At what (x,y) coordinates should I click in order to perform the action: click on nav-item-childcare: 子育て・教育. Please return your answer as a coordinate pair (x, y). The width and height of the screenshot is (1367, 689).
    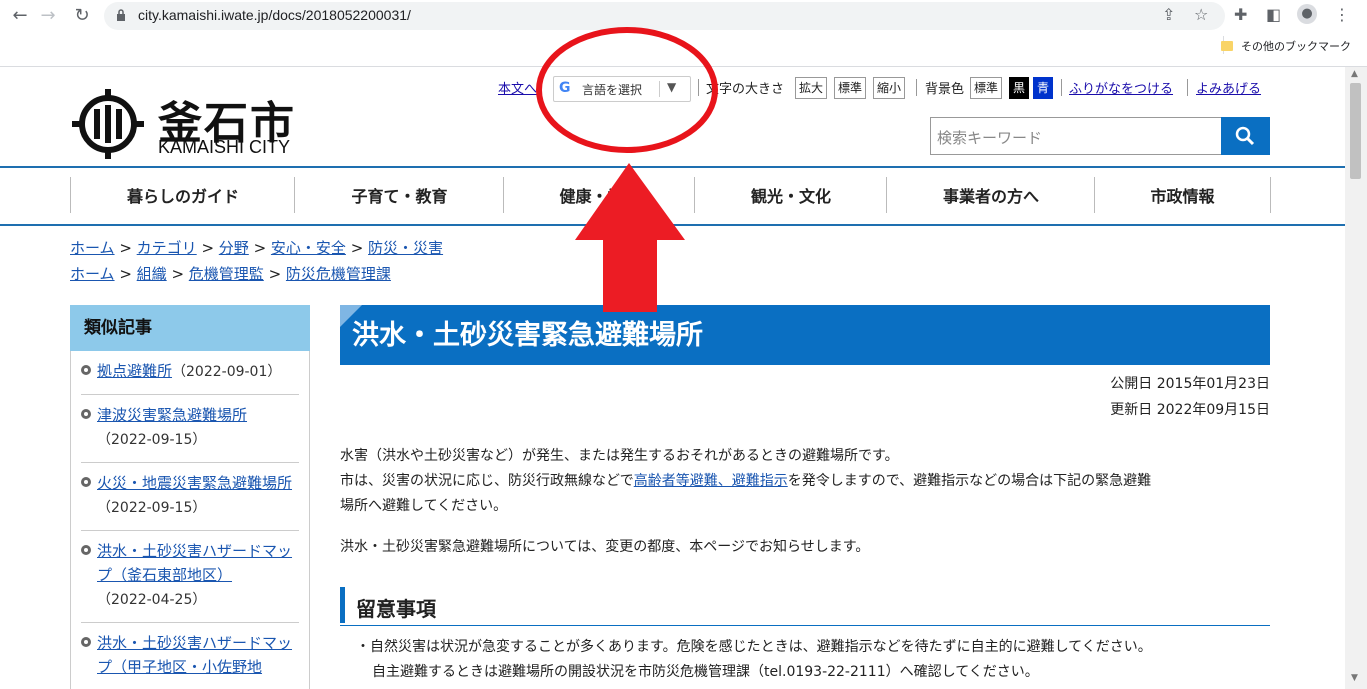
    Looking at the image, I should click on (399, 195).